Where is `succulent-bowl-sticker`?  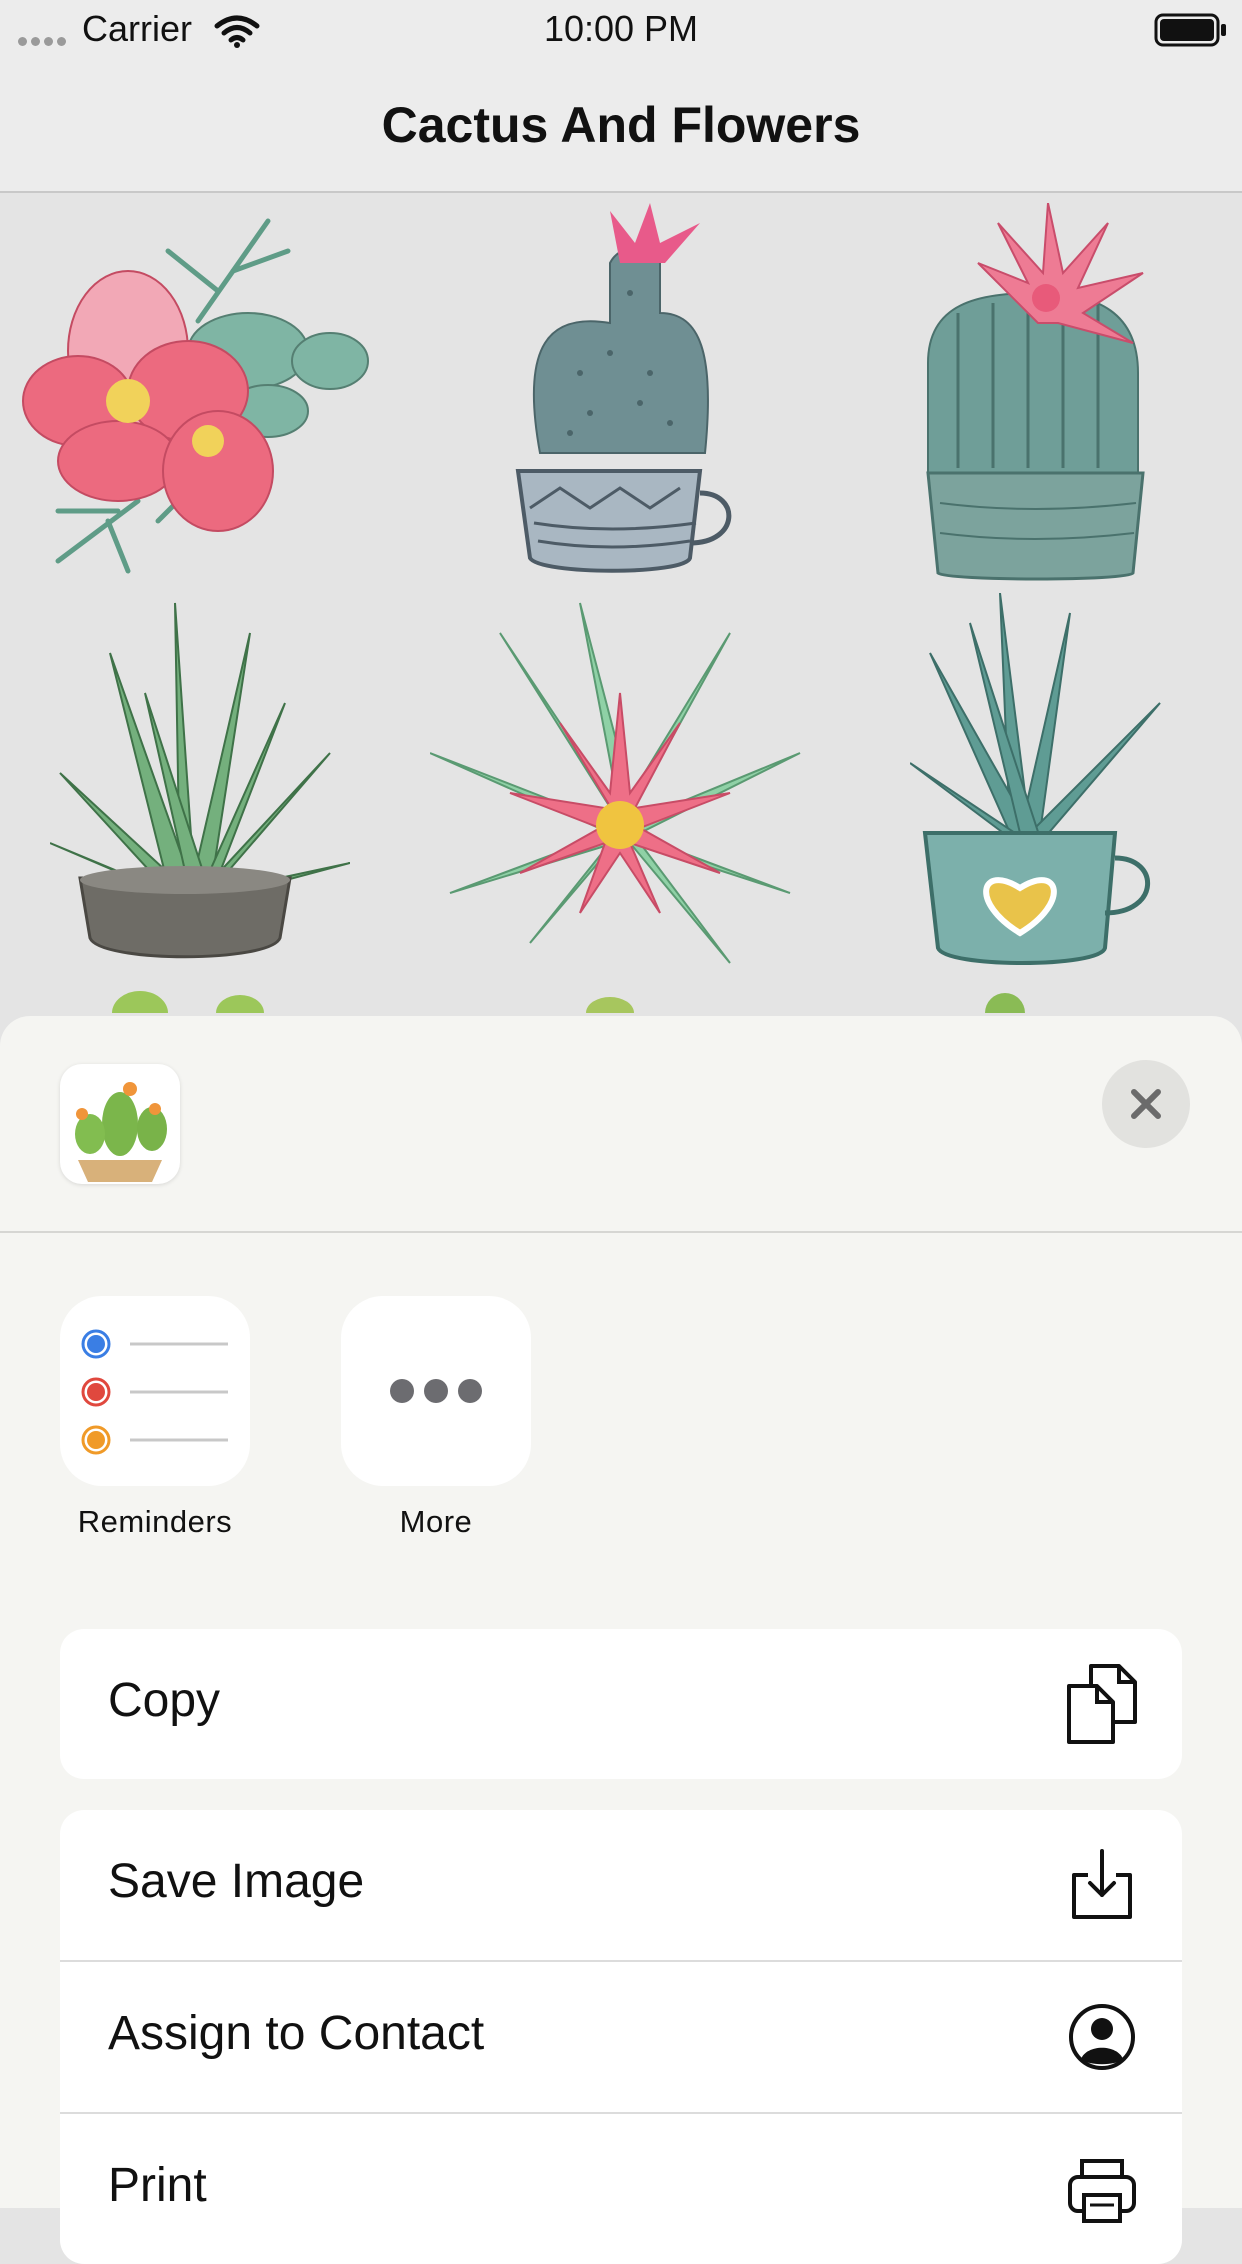 succulent-bowl-sticker is located at coordinates (200, 783).